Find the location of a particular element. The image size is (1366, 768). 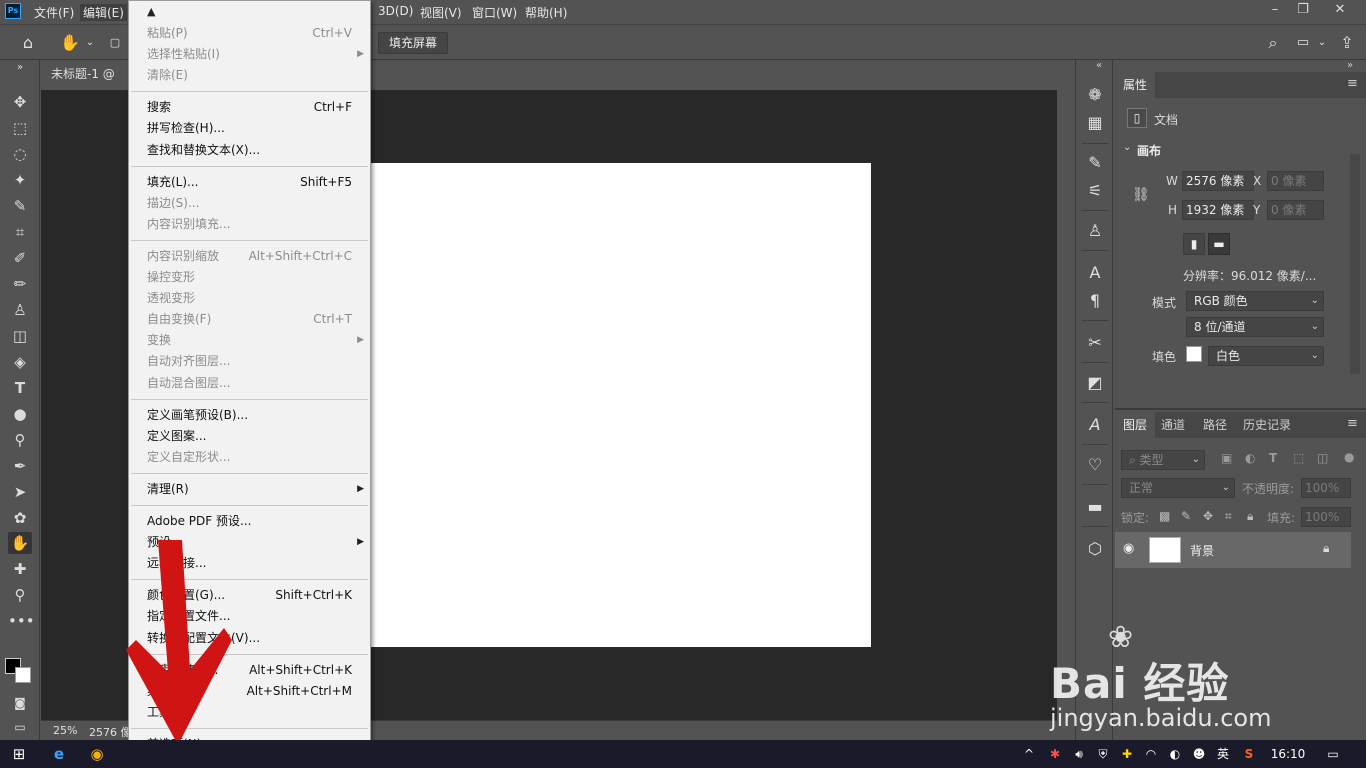

document-tab: 未标题-1 @ 25 is located at coordinates (86, 84).